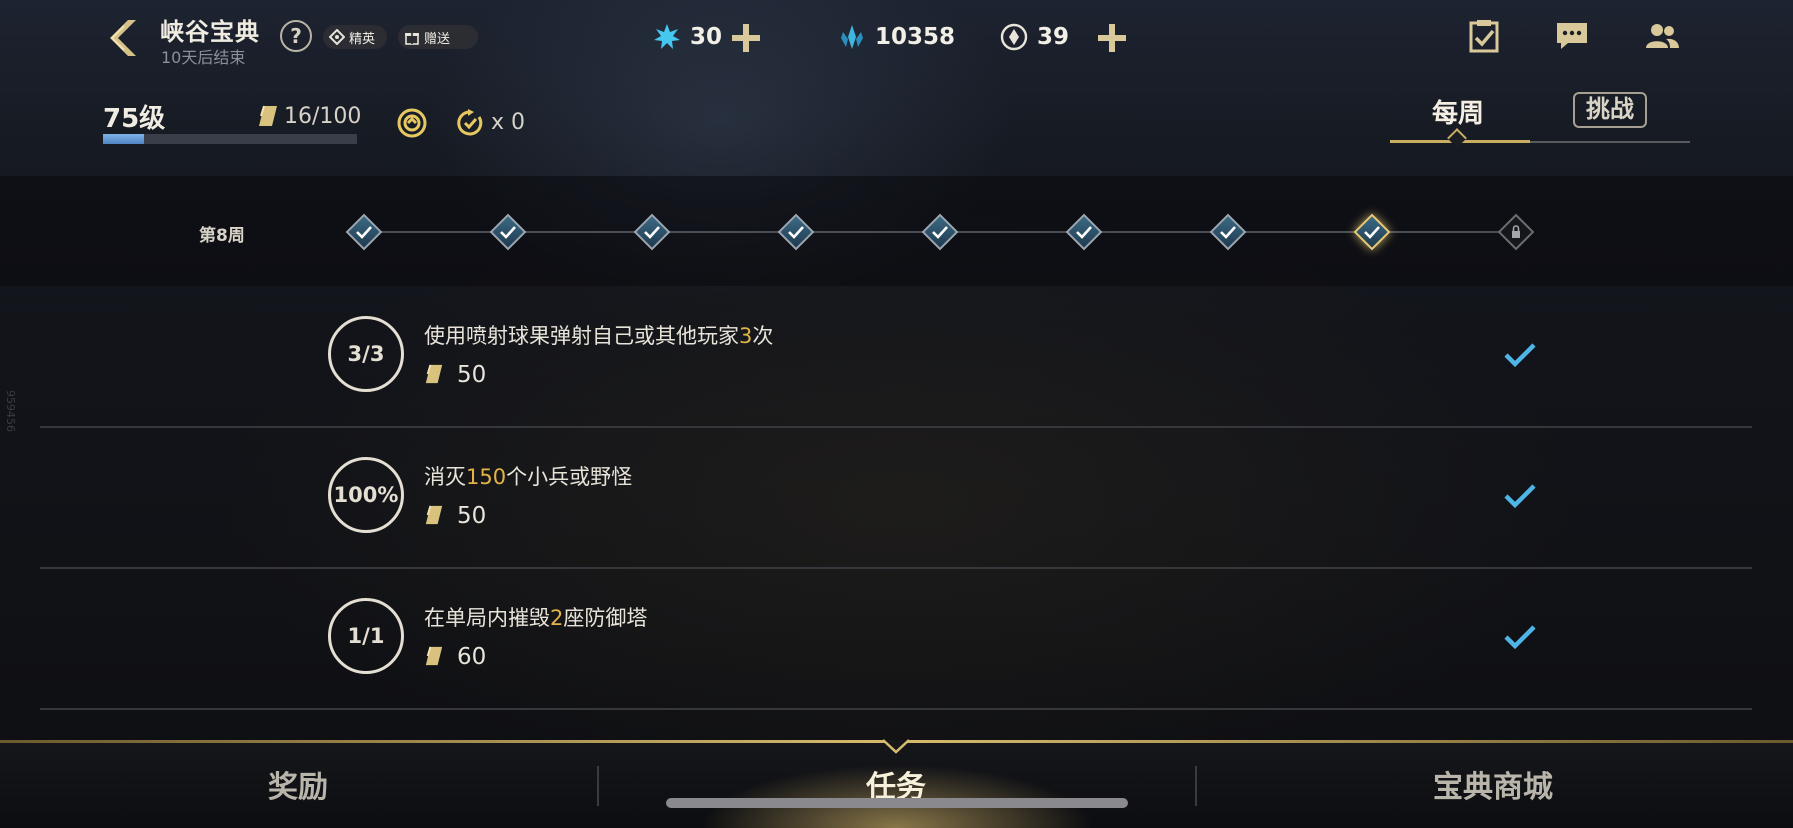 The height and width of the screenshot is (828, 1793). I want to click on tab-challenge: 挑战, so click(1610, 110).